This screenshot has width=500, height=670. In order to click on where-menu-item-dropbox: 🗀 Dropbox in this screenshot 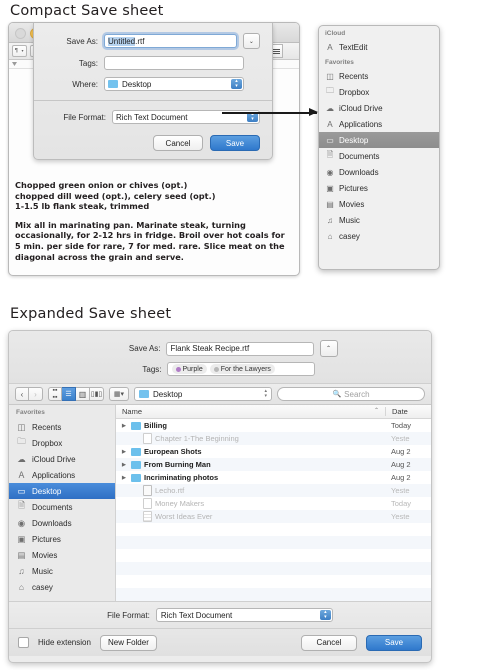, I will do `click(379, 92)`.